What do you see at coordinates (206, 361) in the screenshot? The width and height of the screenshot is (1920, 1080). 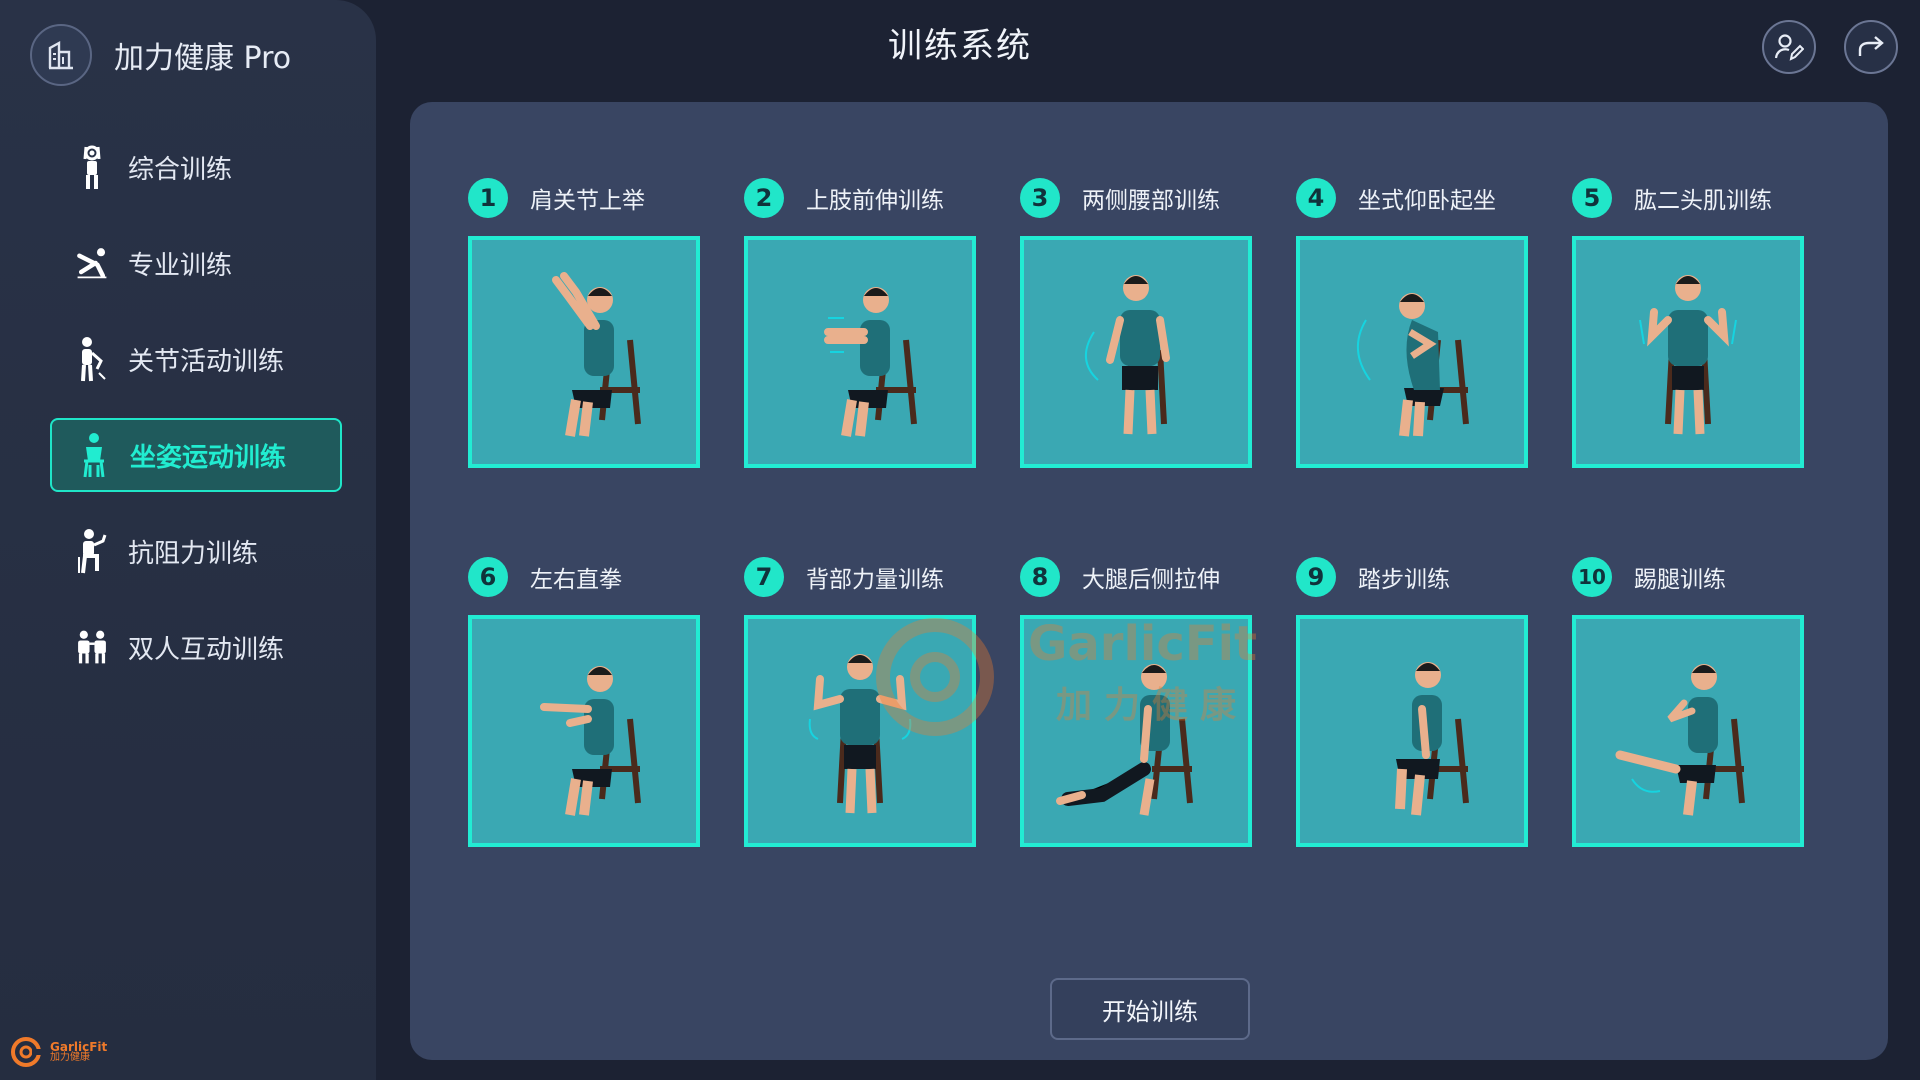 I see `sidebar-item-label: 关节活动训练` at bounding box center [206, 361].